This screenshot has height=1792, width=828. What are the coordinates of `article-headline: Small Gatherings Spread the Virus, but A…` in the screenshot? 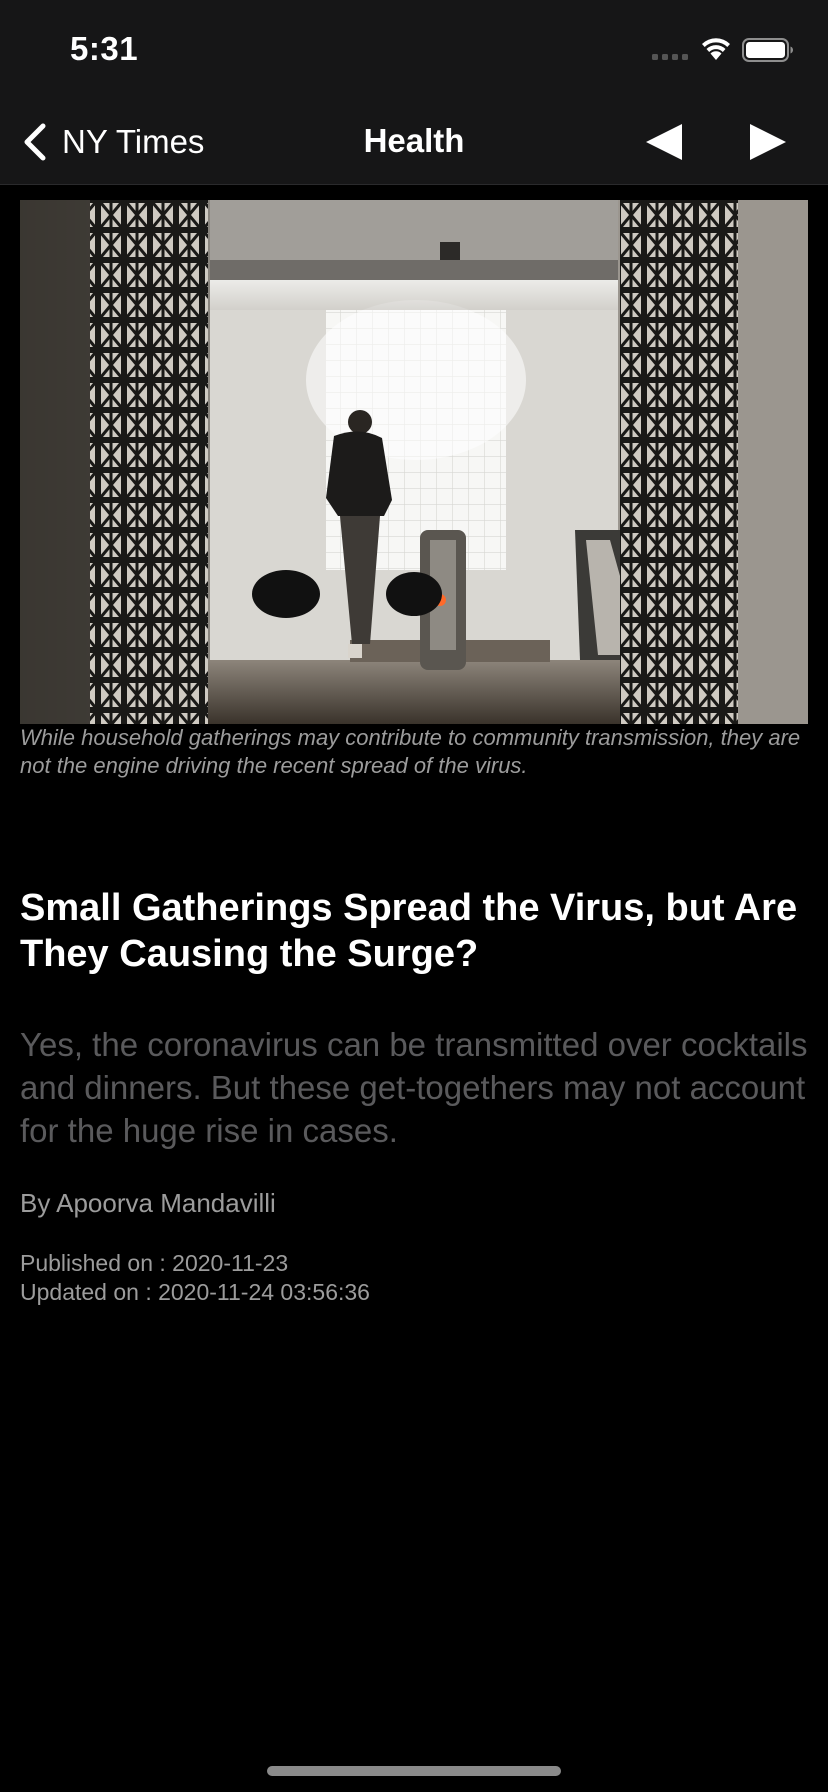 It's located at (409, 931).